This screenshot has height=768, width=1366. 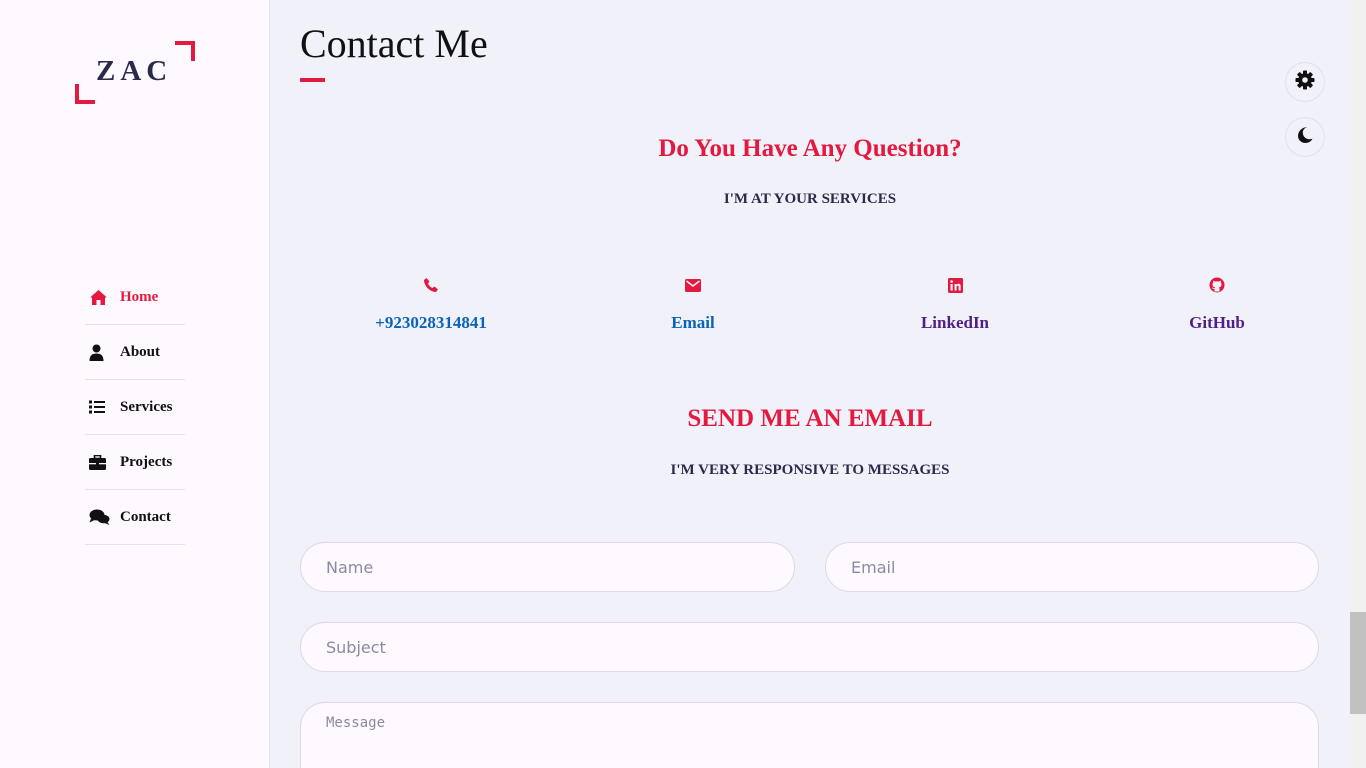 I want to click on question-subheading: I'M AT YOUR SERVICES, so click(x=810, y=199).